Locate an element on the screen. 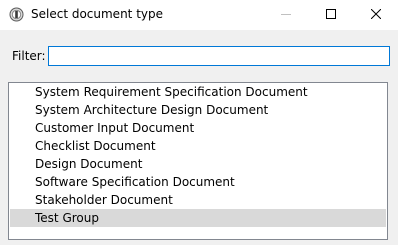 This screenshot has width=398, height=245. maximize-icon is located at coordinates (331, 15).